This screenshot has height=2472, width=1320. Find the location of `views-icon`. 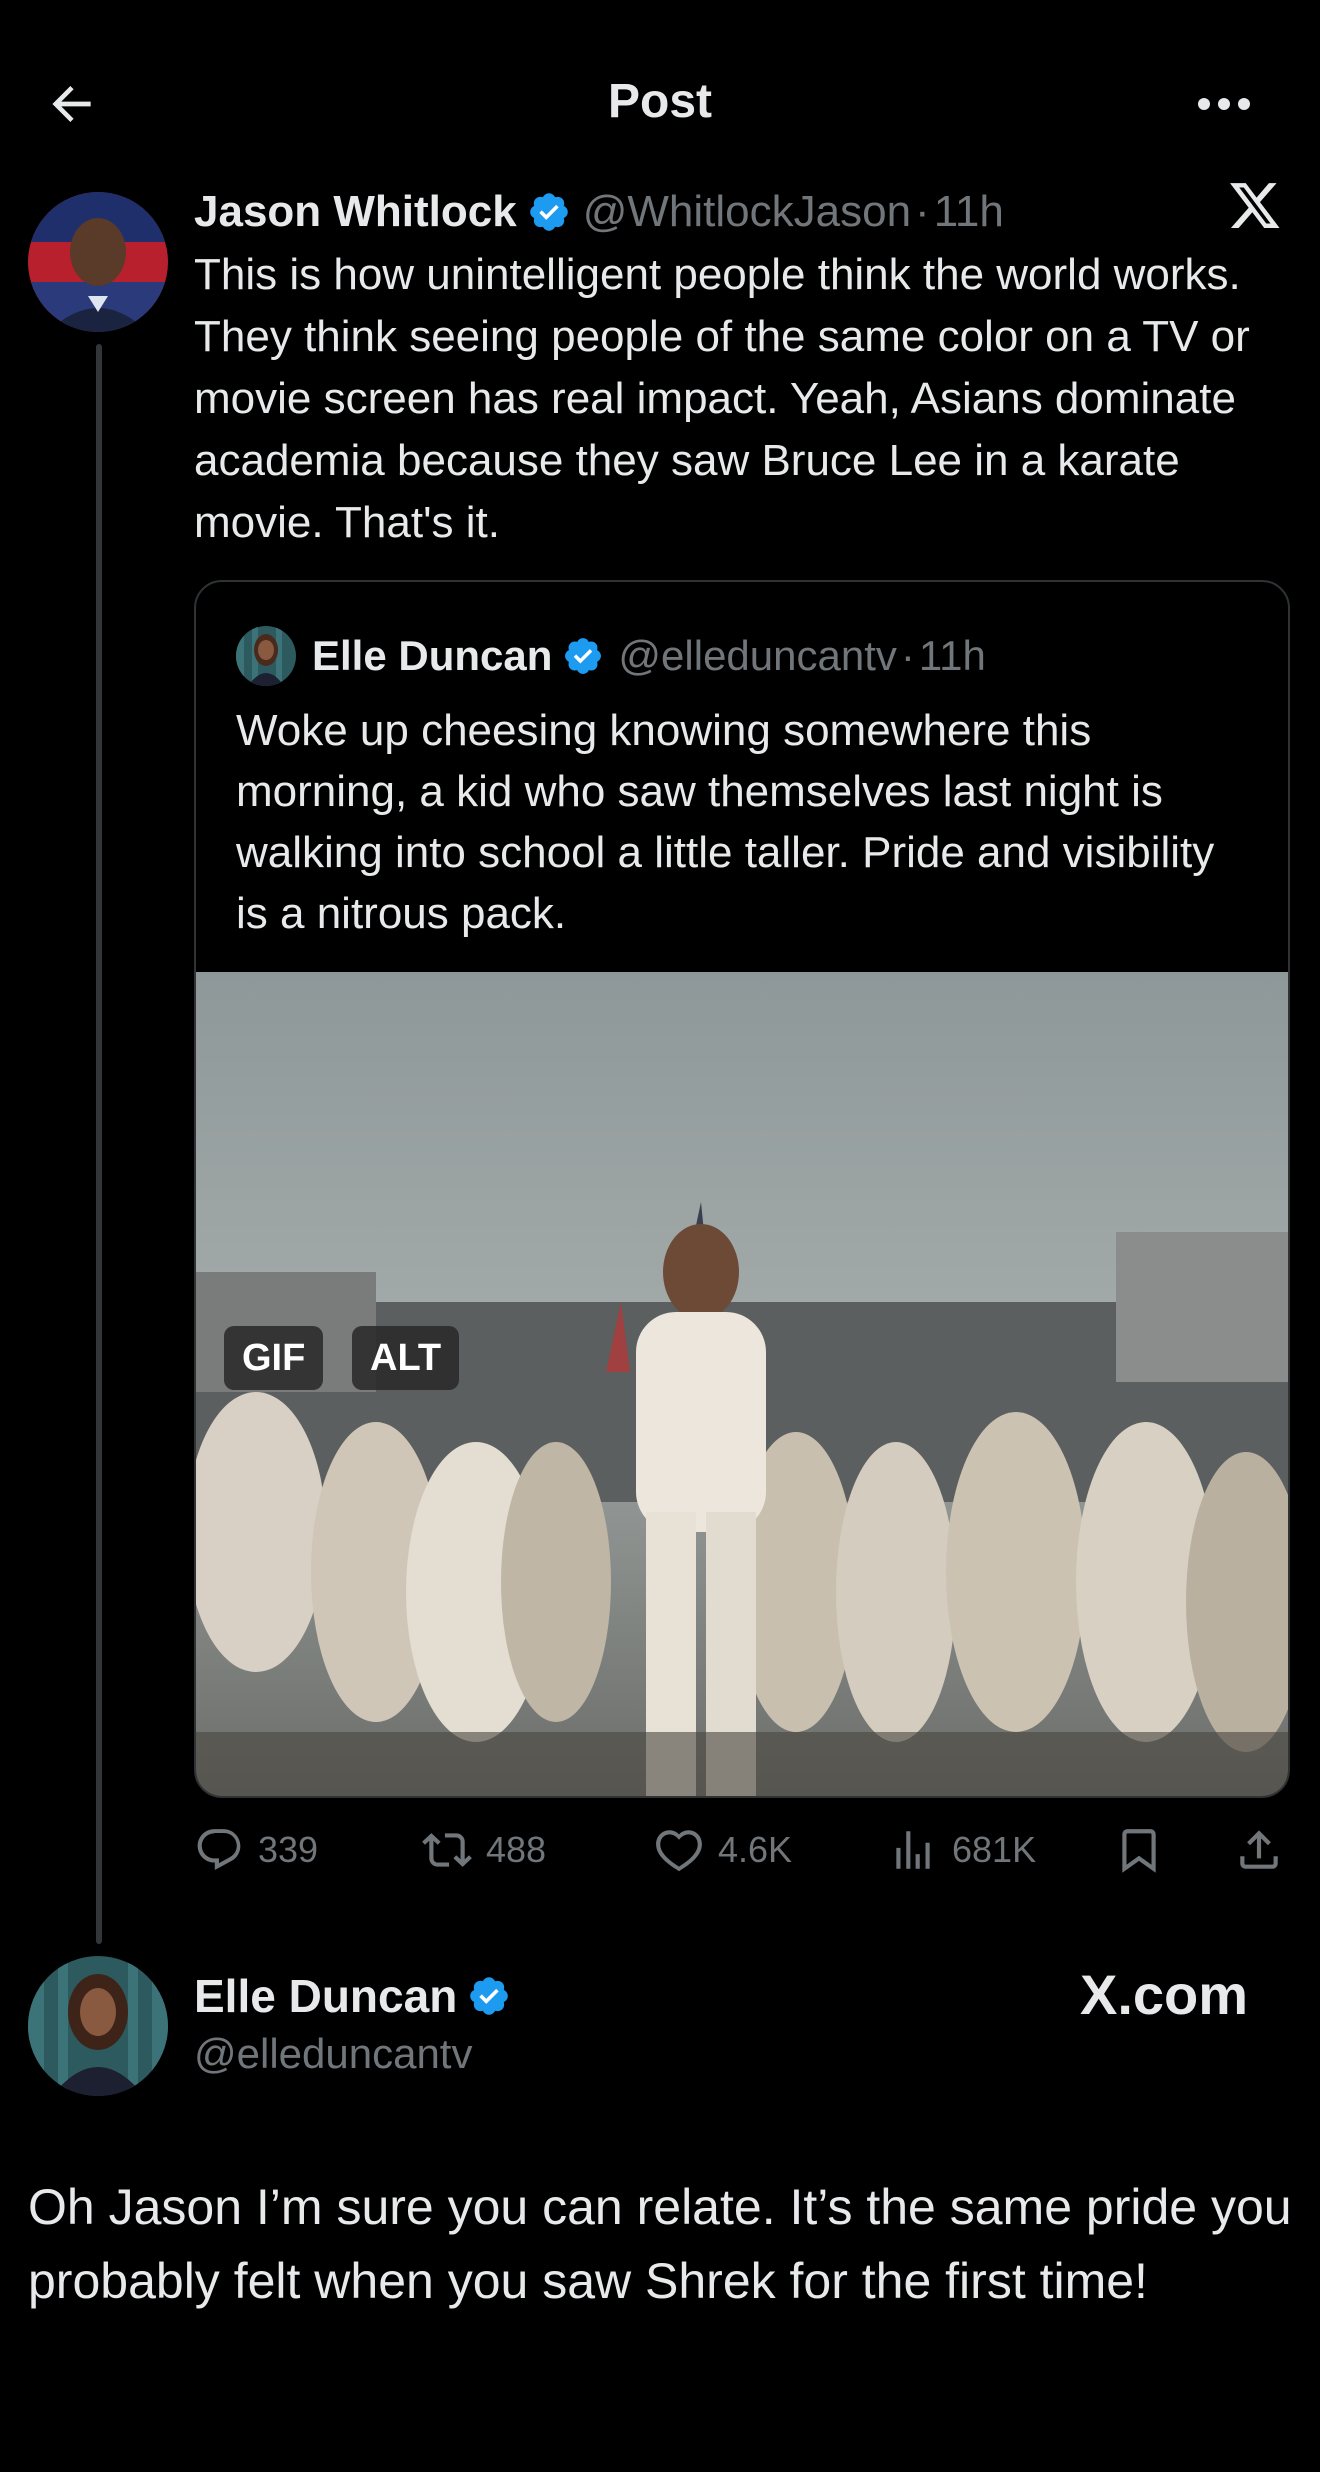

views-icon is located at coordinates (913, 1850).